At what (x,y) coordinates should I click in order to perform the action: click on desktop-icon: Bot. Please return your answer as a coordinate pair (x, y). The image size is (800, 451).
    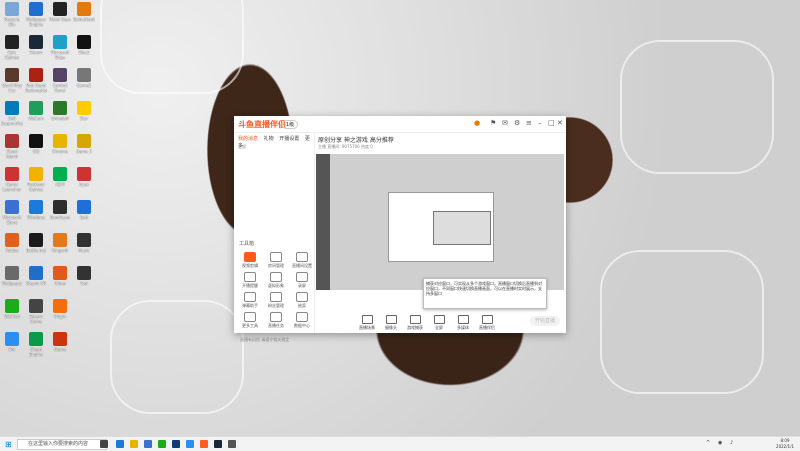
    Looking at the image, I should click on (12, 346).